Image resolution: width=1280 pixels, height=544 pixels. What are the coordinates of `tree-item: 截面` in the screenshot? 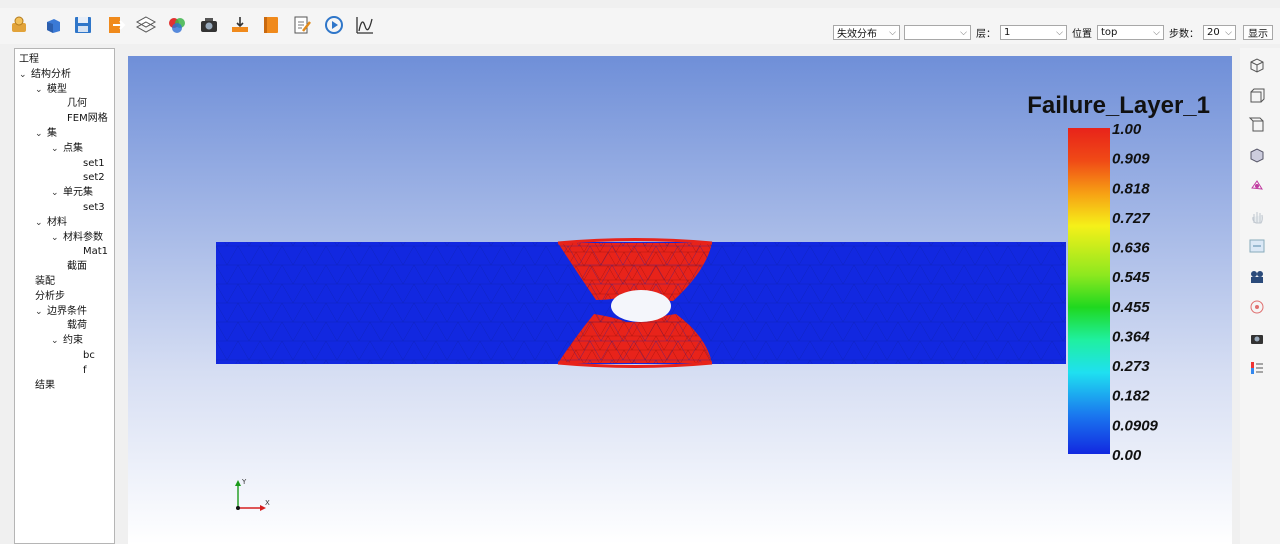 It's located at (77, 267).